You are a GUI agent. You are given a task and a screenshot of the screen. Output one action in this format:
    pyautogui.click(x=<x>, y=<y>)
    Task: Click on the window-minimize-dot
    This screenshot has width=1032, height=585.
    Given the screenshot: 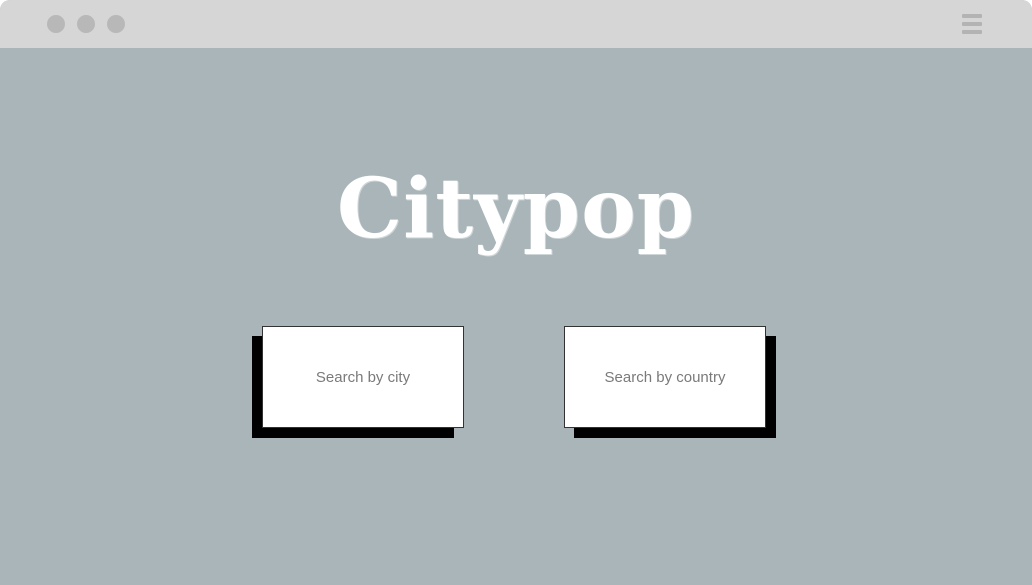 What is the action you would take?
    pyautogui.click(x=86, y=24)
    